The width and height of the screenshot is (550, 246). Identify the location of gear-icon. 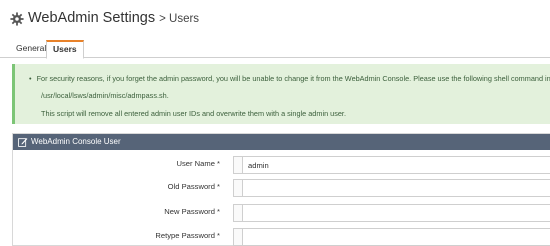
(17, 19).